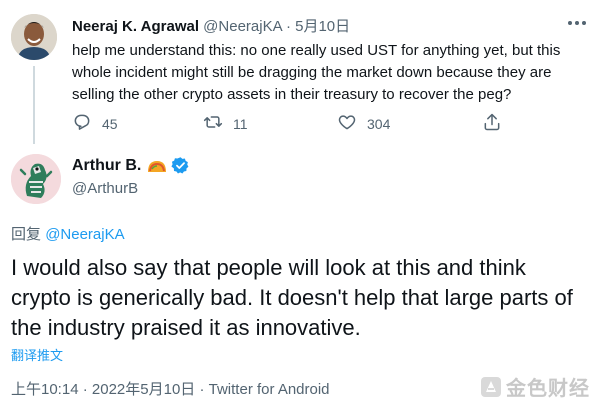  I want to click on watermark: 金色财经, so click(535, 386).